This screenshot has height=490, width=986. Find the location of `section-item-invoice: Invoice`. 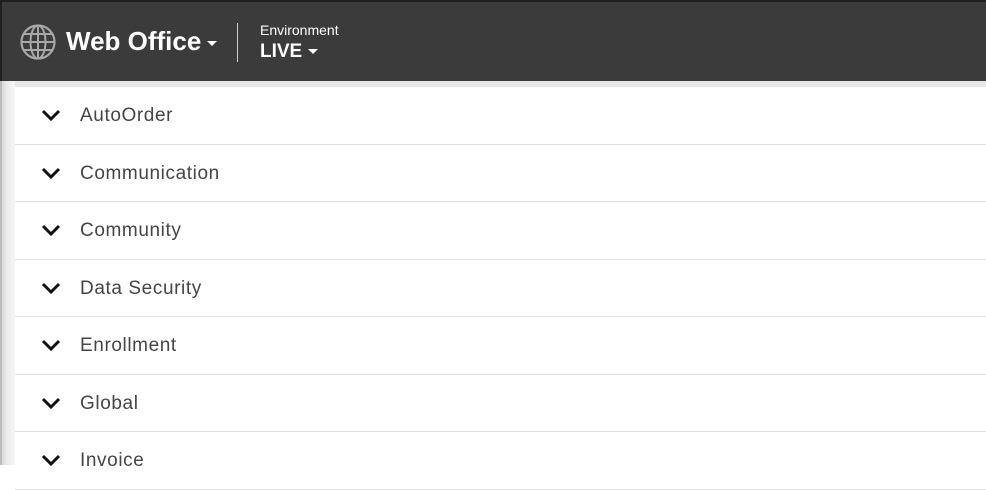

section-item-invoice: Invoice is located at coordinates (500, 461).